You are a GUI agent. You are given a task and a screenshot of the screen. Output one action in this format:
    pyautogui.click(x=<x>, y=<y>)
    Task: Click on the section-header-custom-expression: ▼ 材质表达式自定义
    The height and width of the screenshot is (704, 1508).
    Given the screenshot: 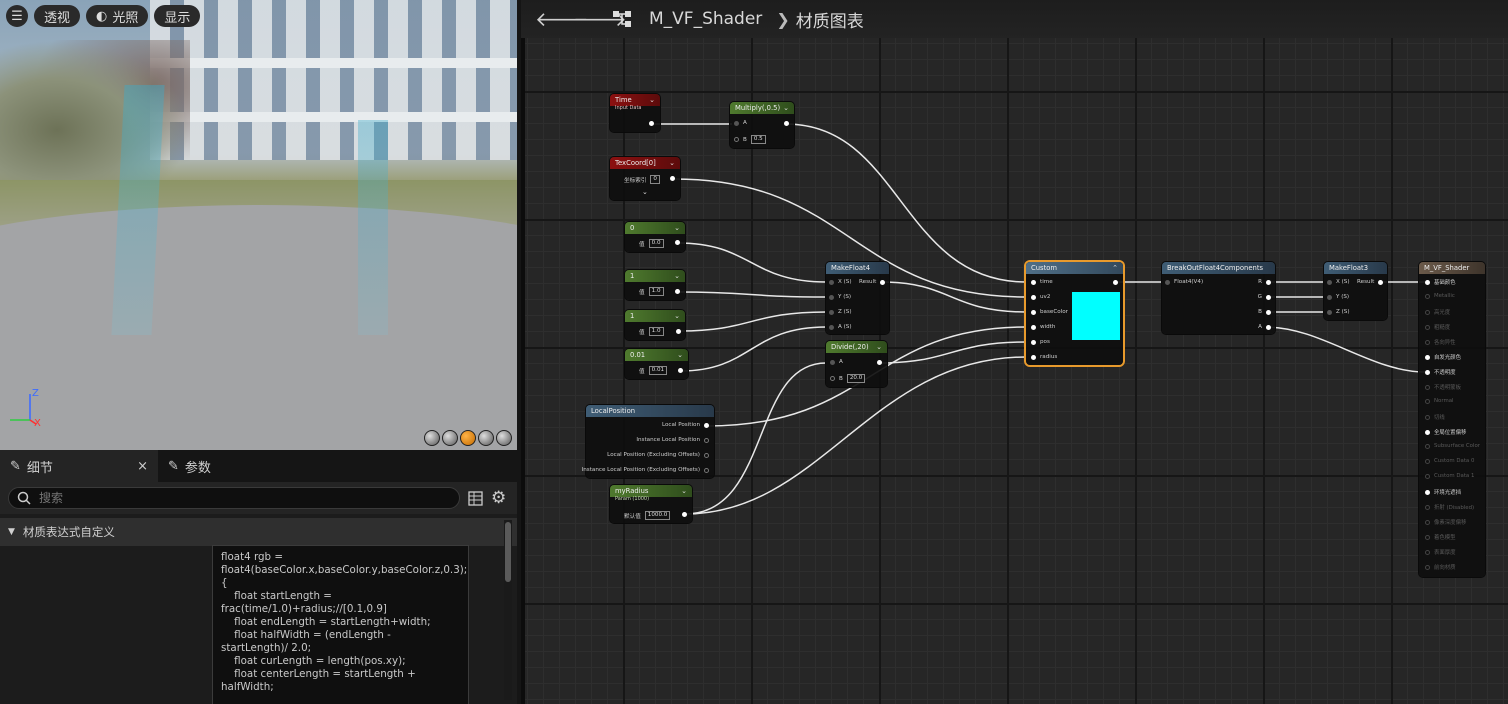 What is the action you would take?
    pyautogui.click(x=258, y=532)
    